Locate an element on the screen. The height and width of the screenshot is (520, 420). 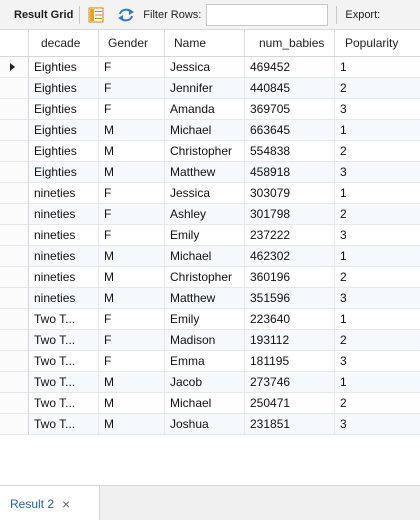
table-row: Eighties M Michael 663645 1 is located at coordinates (210, 130).